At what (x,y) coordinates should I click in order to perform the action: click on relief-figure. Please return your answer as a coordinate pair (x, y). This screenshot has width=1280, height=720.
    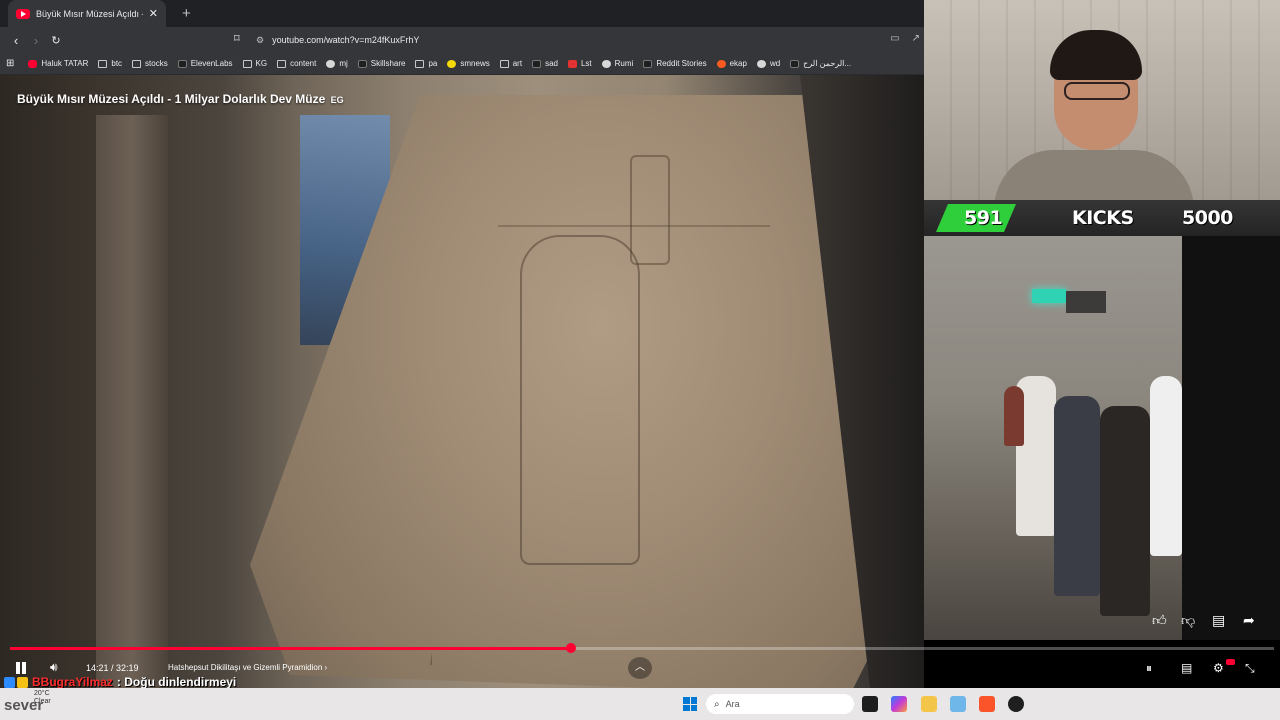
    Looking at the image, I should click on (580, 400).